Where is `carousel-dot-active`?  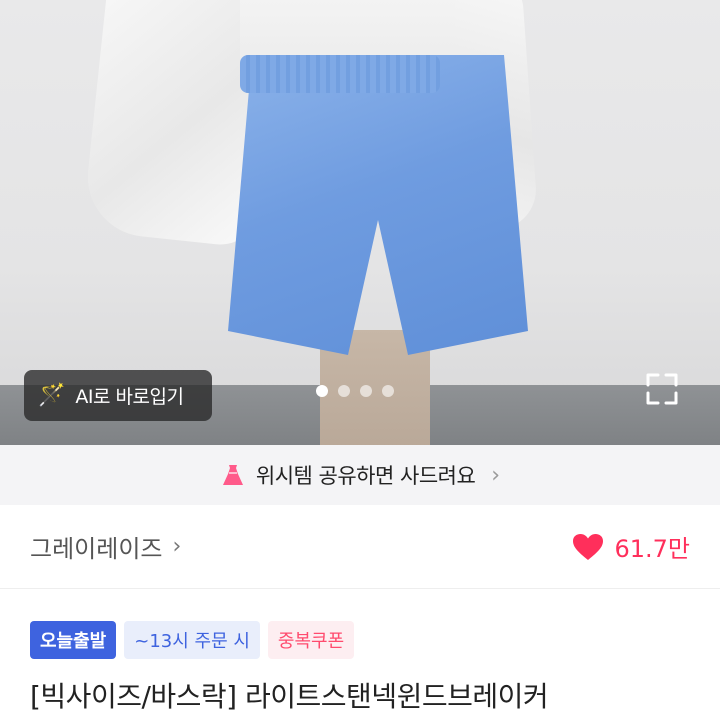 carousel-dot-active is located at coordinates (322, 391).